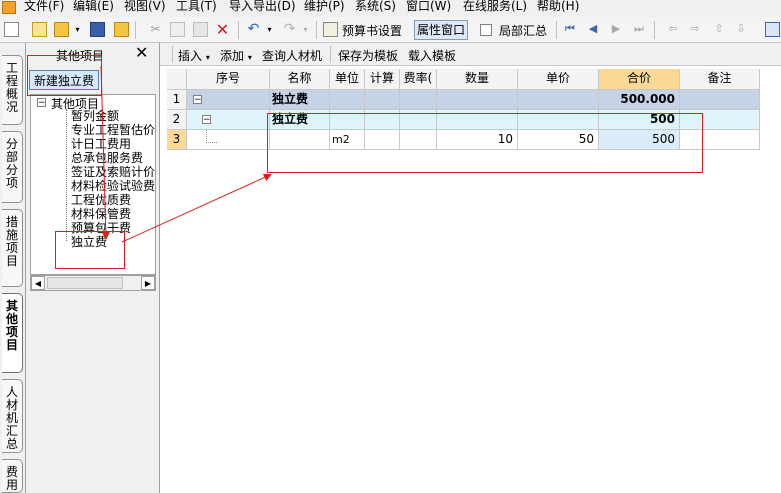  I want to click on tree-item-general-contract-service: 总承包服务费, so click(107, 158).